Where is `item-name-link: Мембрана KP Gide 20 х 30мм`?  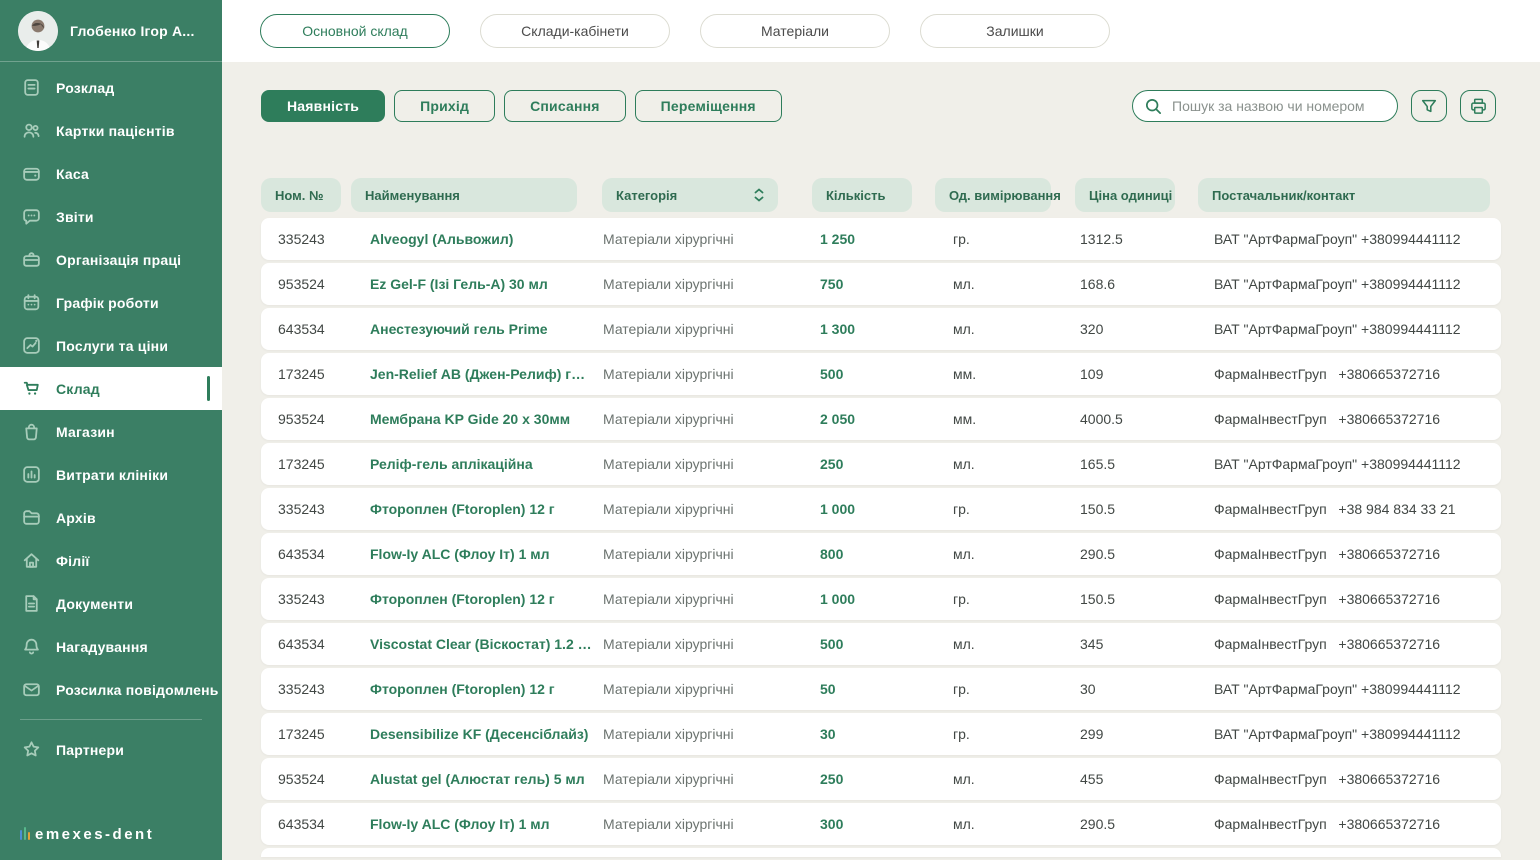 item-name-link: Мембрана KP Gide 20 х 30мм is located at coordinates (471, 419).